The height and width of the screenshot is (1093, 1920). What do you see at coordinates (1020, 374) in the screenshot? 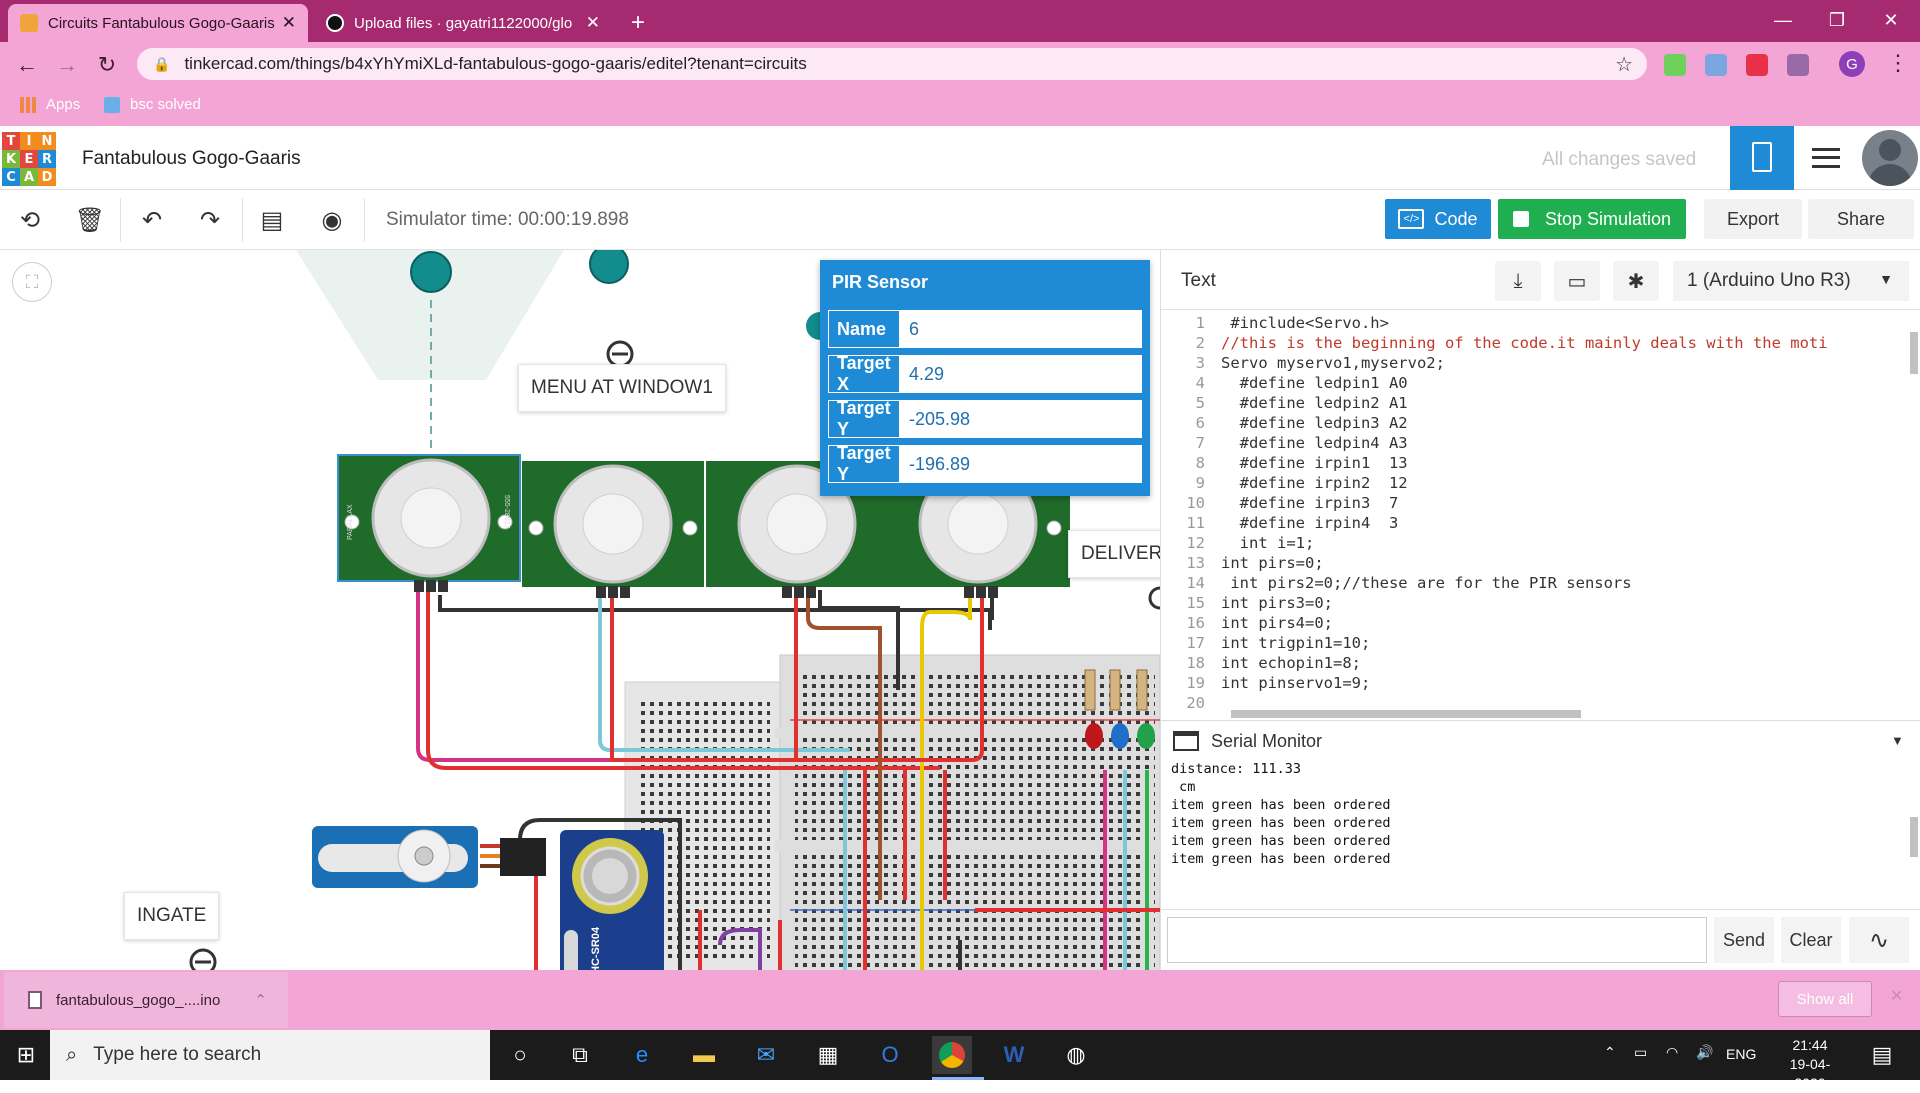
I see `target-x-input: 4.29` at bounding box center [1020, 374].